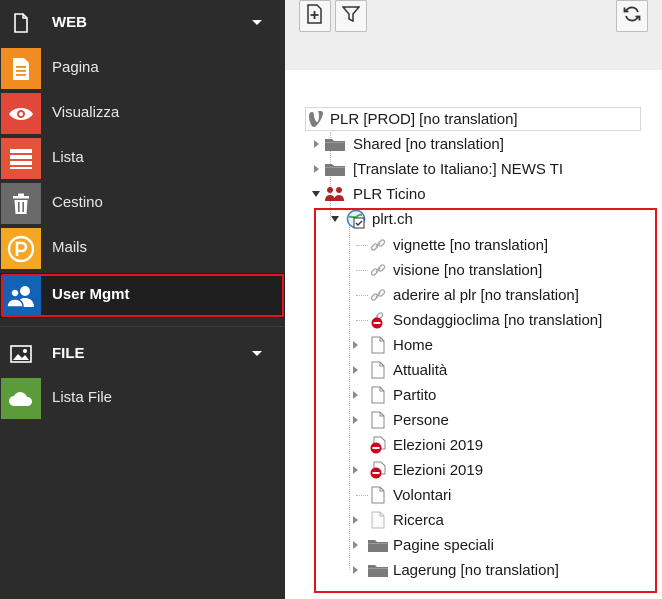 The image size is (662, 599). I want to click on tree-node-aderire: aderire al plr [no translation], so click(474, 295).